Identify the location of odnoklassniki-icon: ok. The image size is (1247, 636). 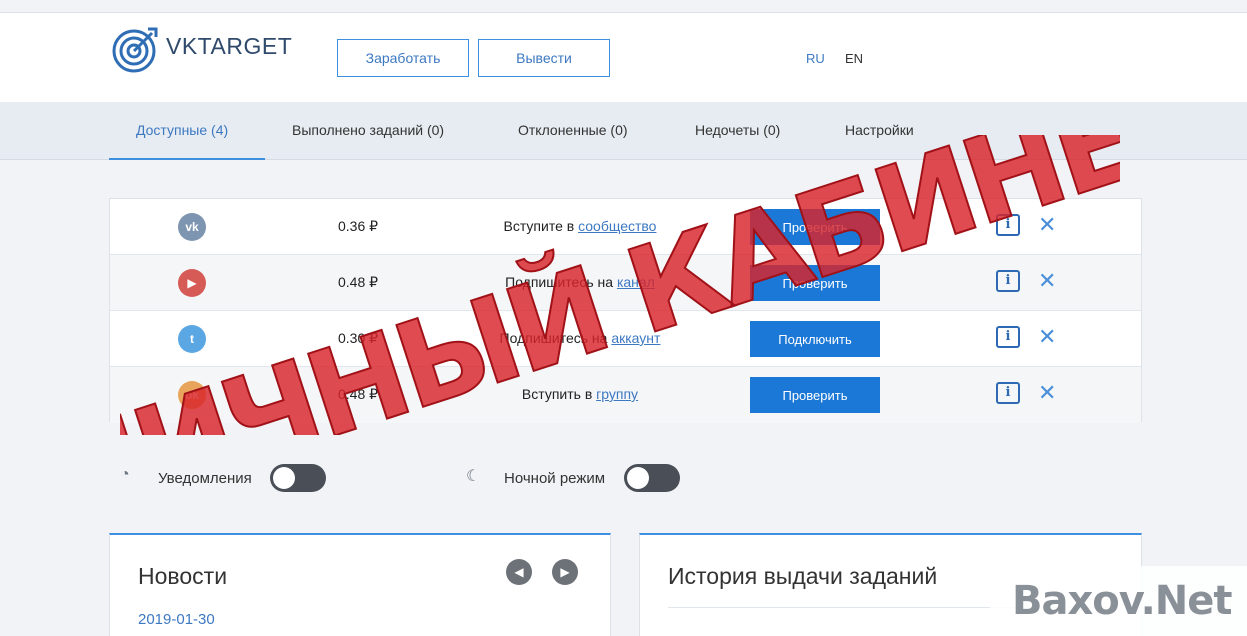
(192, 395).